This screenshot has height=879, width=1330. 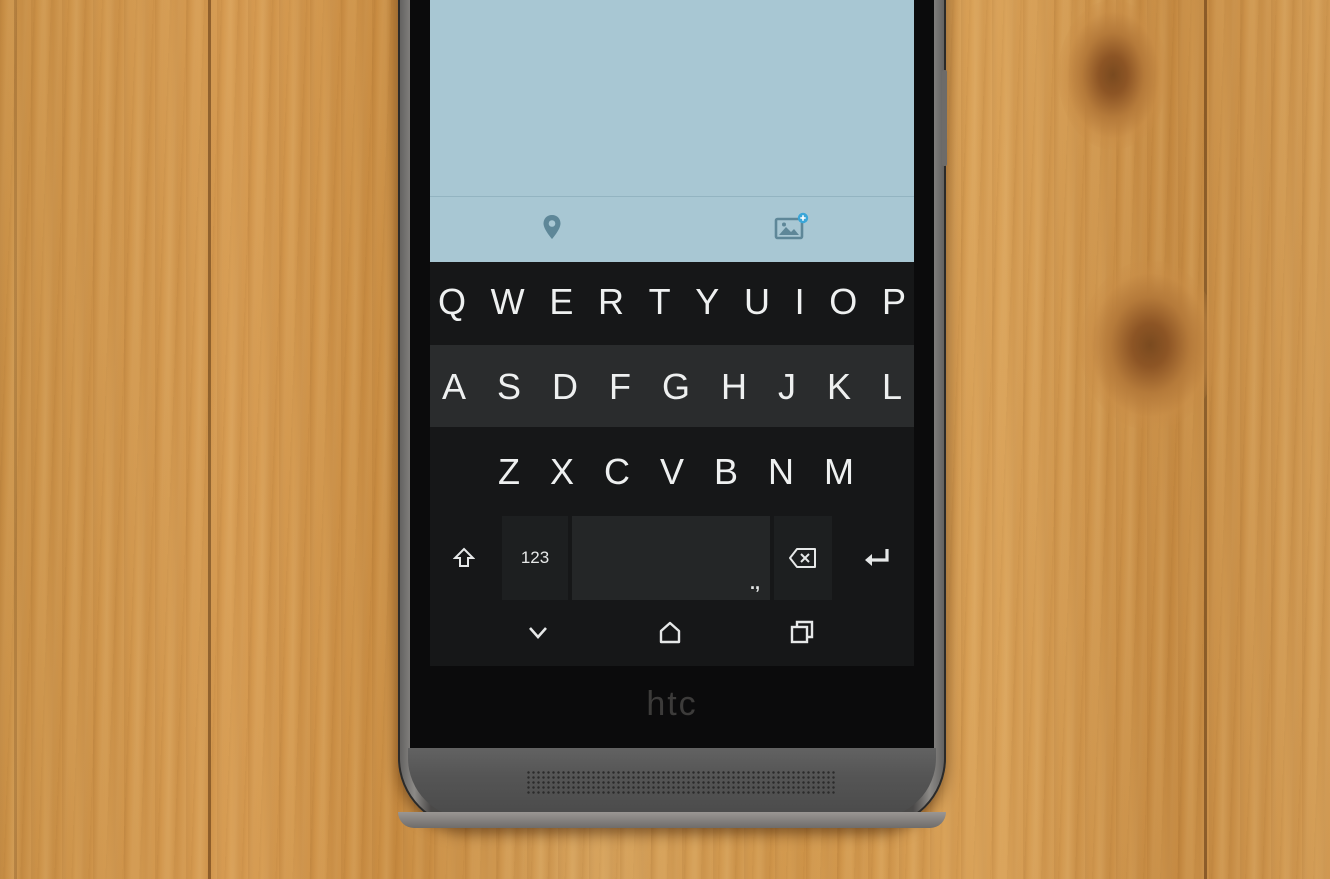 I want to click on key-y: Y, so click(x=707, y=302).